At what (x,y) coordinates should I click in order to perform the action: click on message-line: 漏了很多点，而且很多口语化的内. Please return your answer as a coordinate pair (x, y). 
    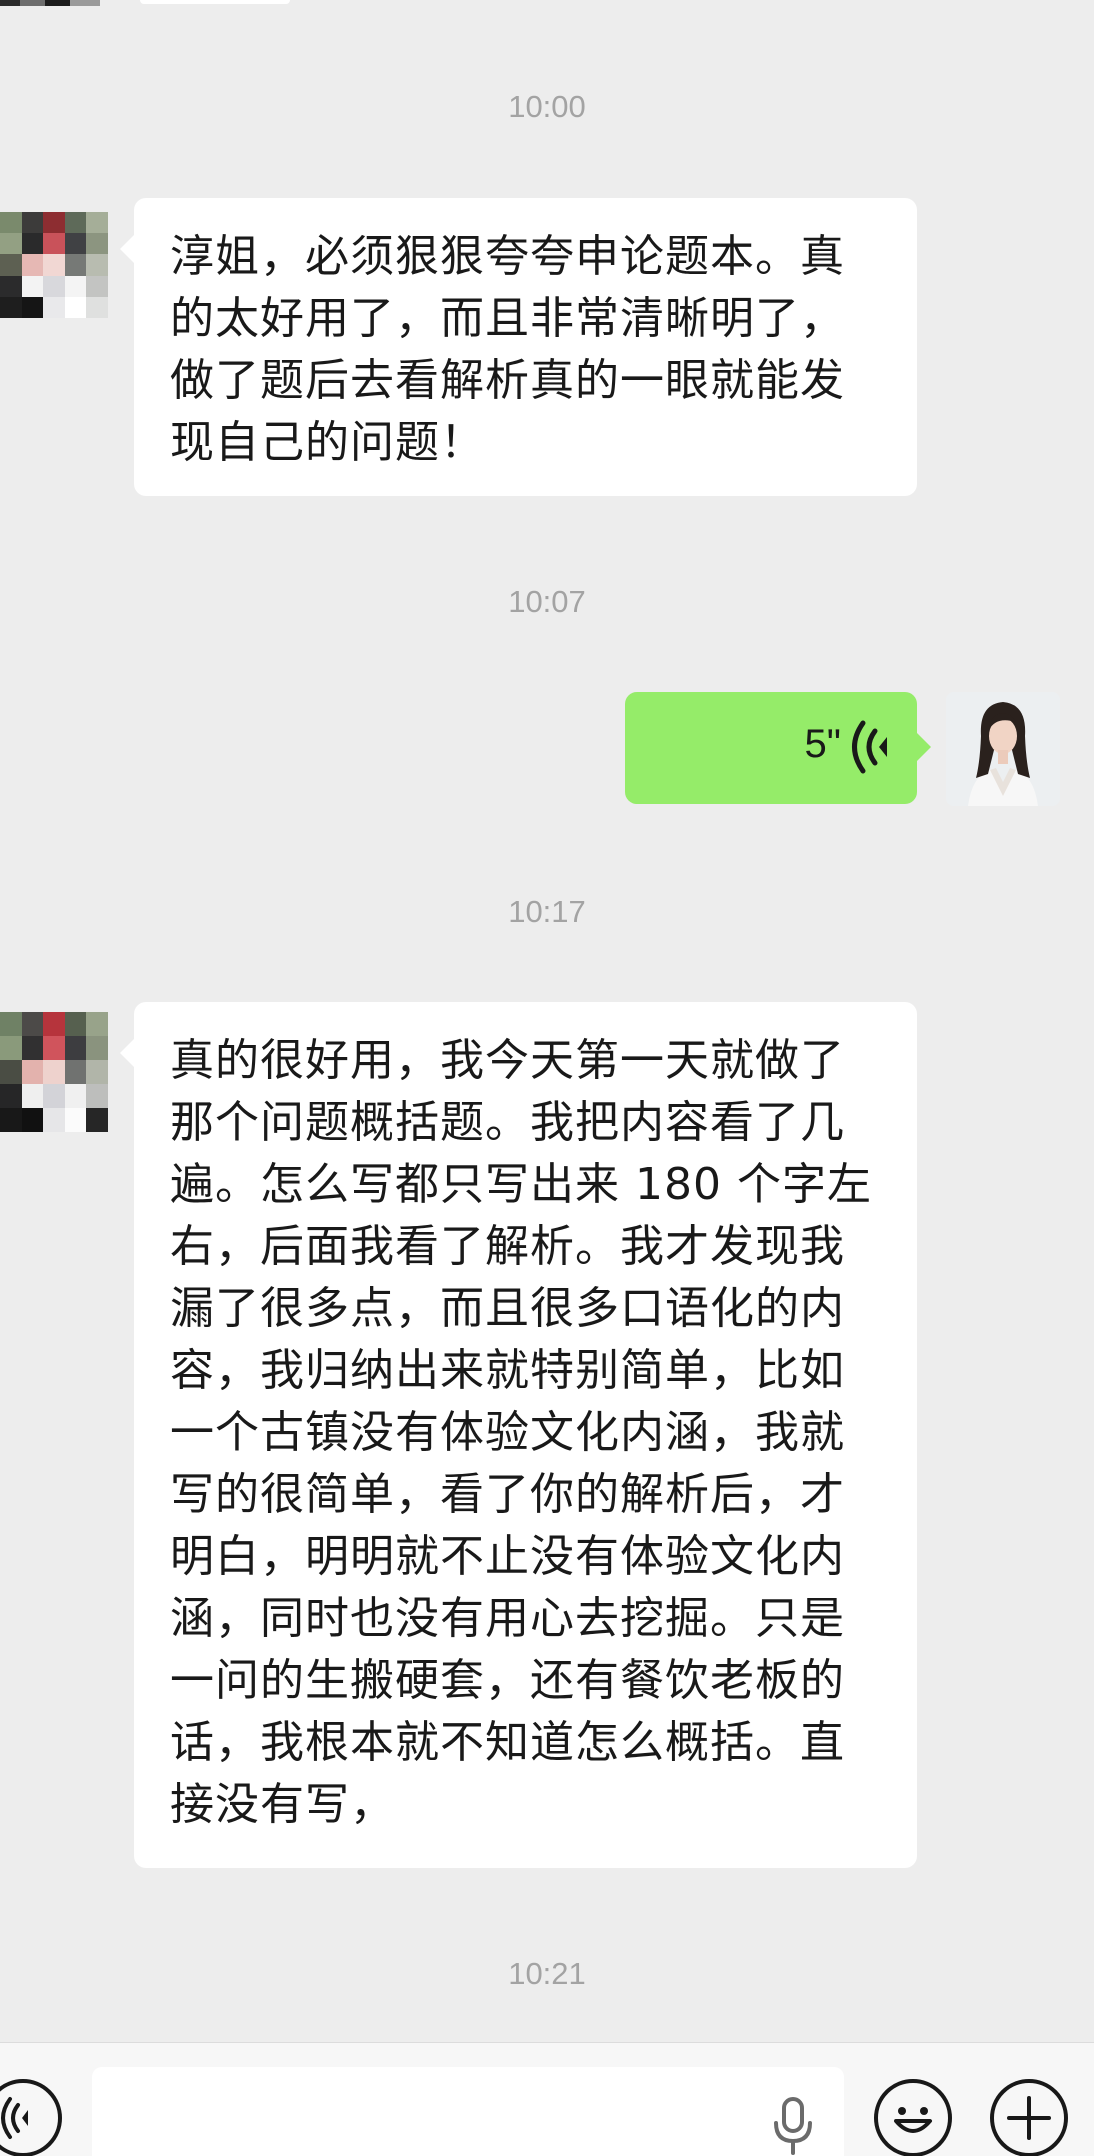
    Looking at the image, I should click on (507, 1308).